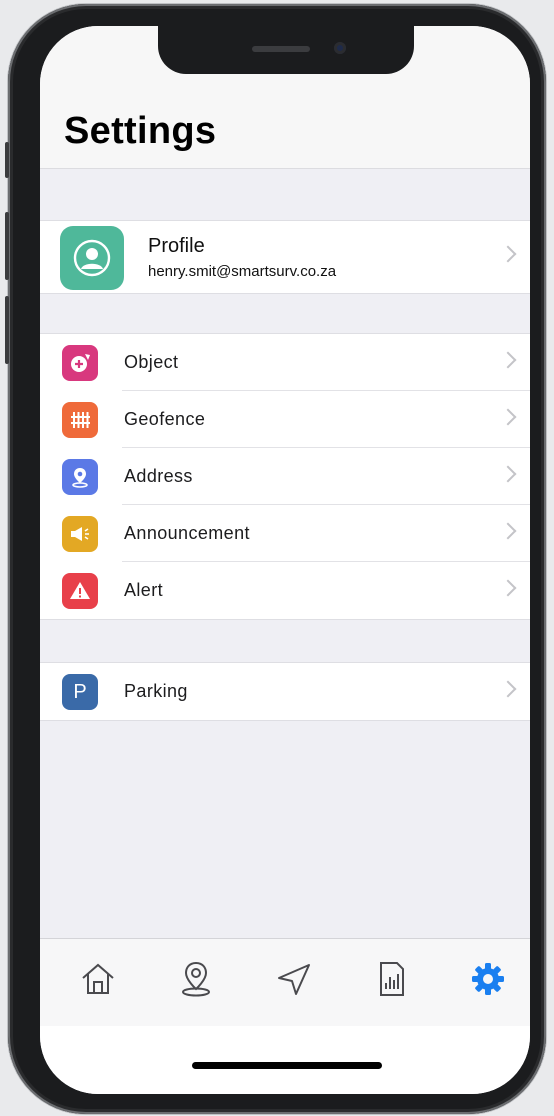 This screenshot has height=1116, width=554. I want to click on warning-icon, so click(80, 591).